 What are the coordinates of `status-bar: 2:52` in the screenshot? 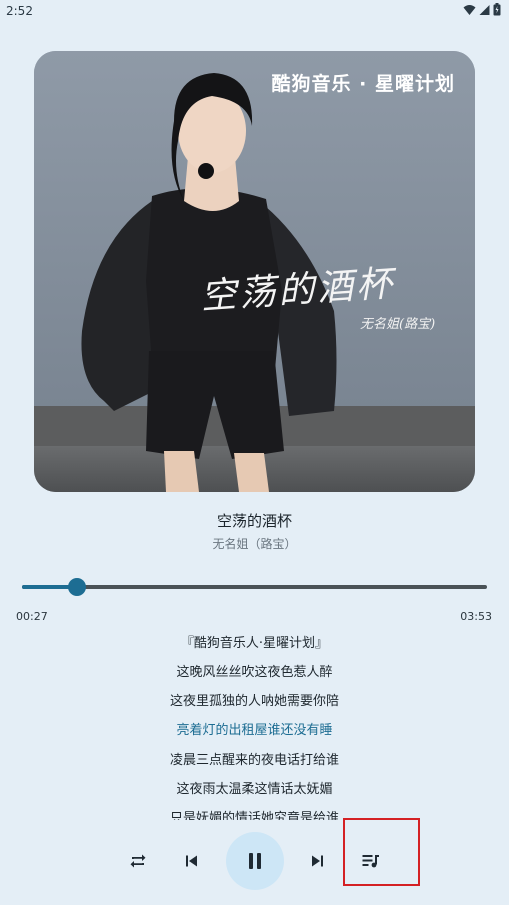 It's located at (254, 11).